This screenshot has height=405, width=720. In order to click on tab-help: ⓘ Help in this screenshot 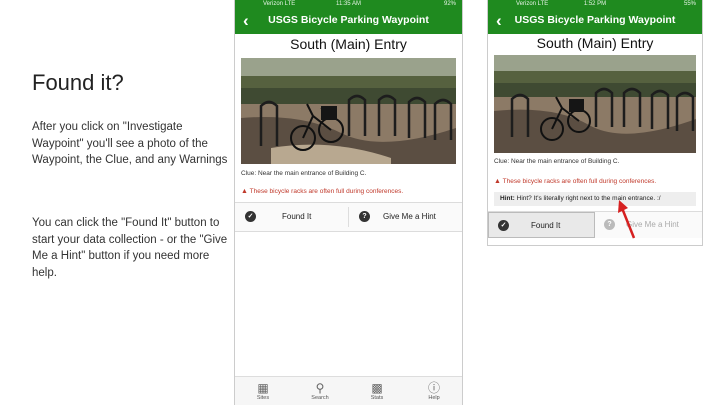, I will do `click(434, 390)`.